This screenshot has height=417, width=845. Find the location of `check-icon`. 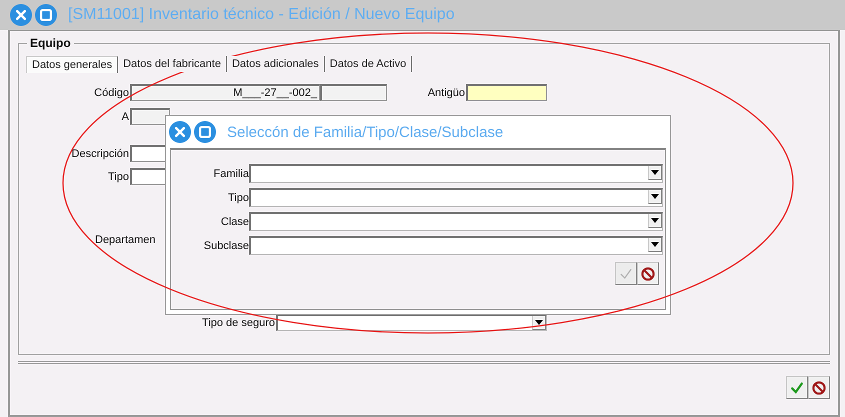

check-icon is located at coordinates (797, 388).